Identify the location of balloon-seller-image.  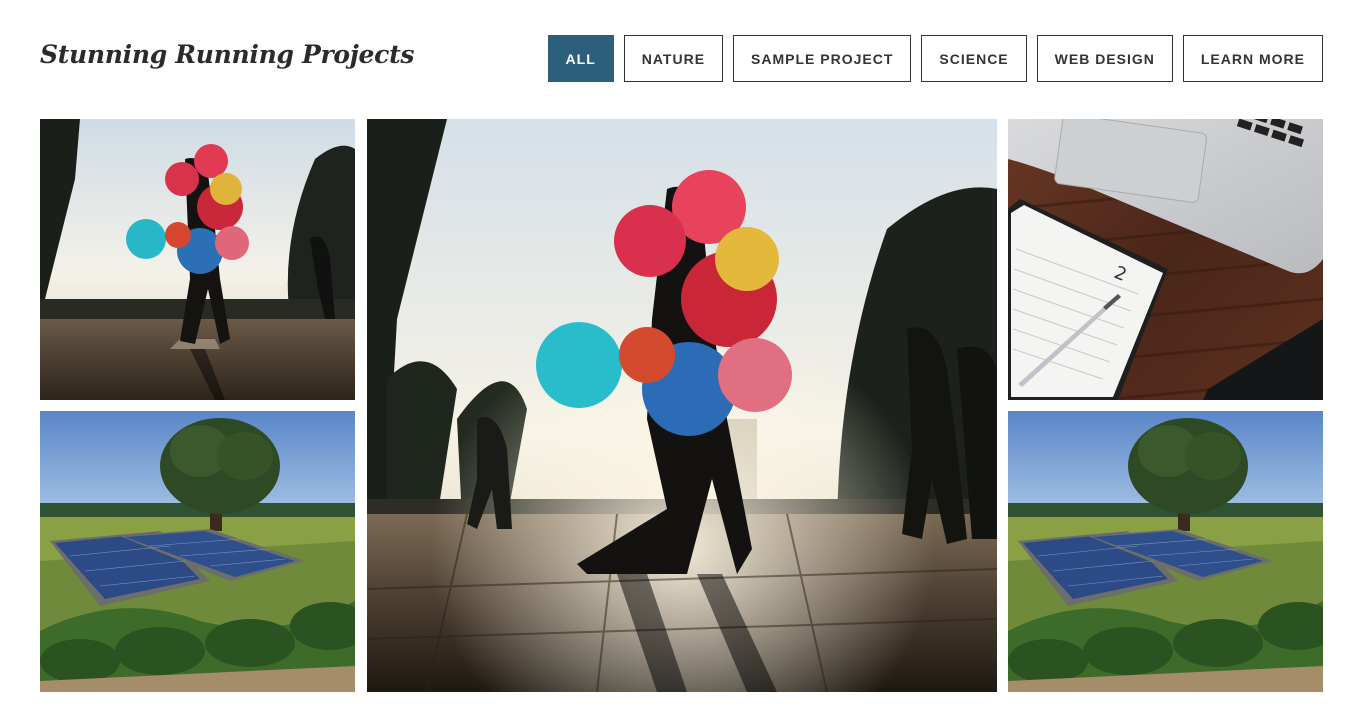
(197, 259).